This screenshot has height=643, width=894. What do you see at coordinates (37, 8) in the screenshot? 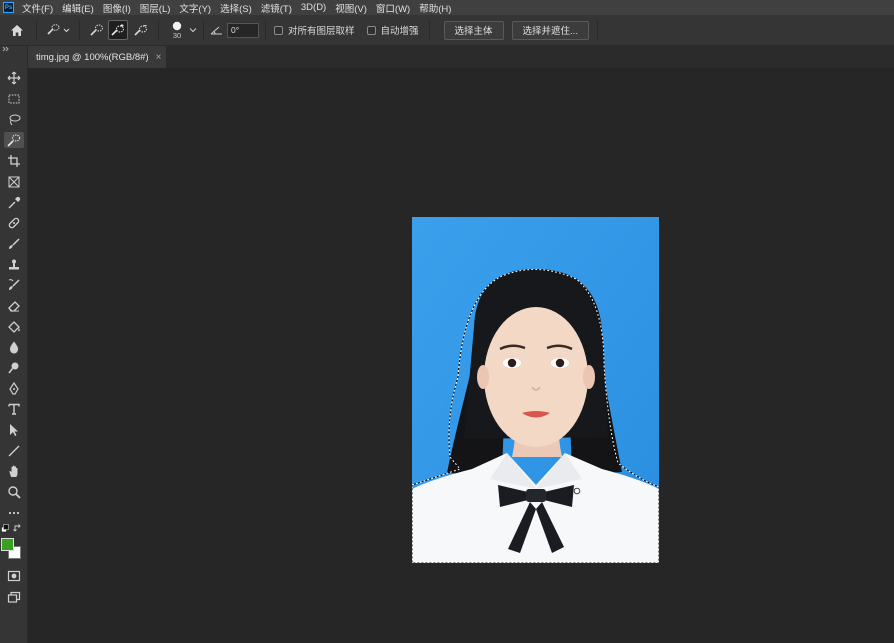
I see `menu-file: 文件(F)` at bounding box center [37, 8].